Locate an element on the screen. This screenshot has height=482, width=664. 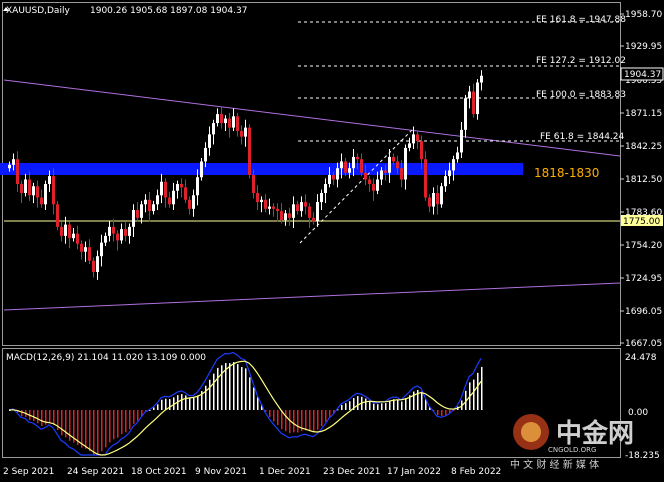
price-tick: 1724.95 is located at coordinates (643, 279).